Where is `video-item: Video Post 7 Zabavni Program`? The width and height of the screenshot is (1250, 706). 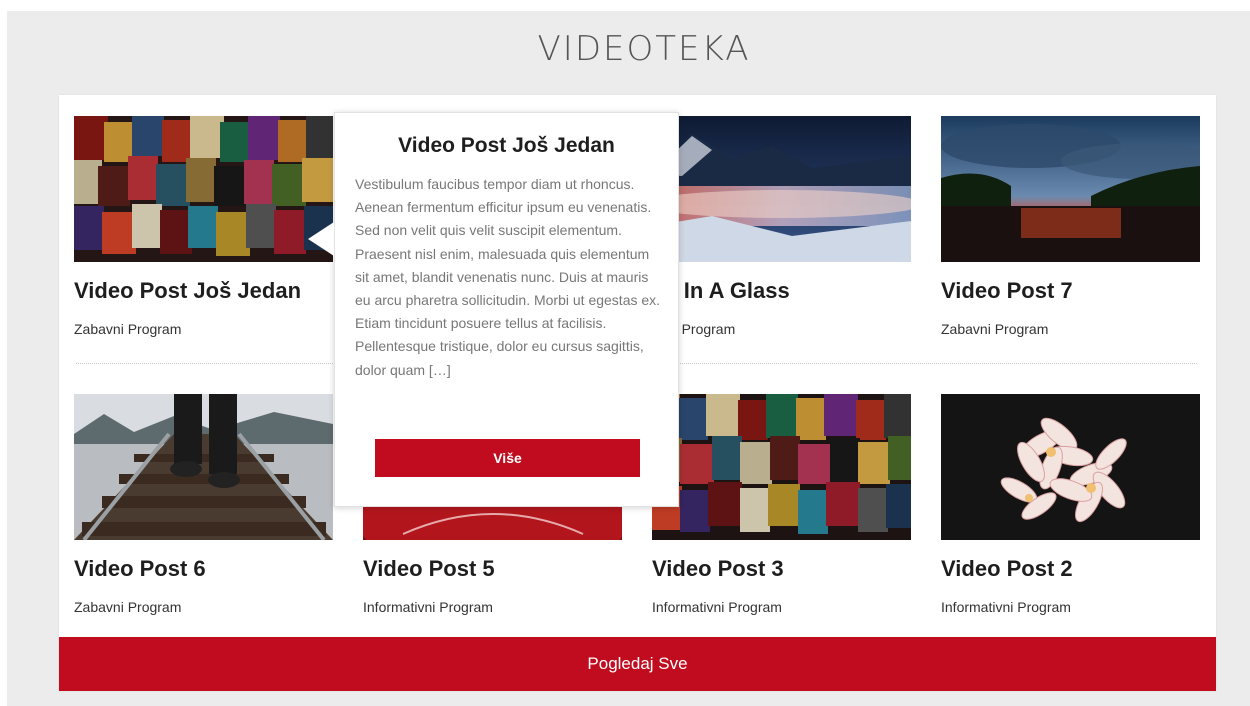
video-item: Video Post 7 Zabavni Program is located at coordinates (1070, 226).